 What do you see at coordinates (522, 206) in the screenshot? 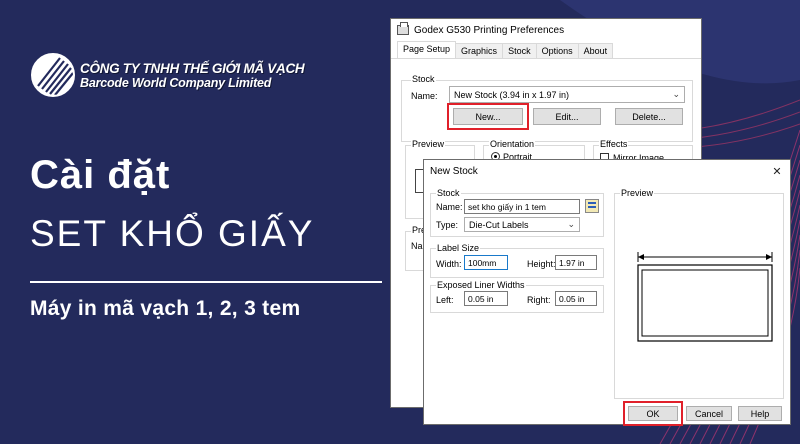
I see `ns-name-input: set kho giấy in 1 tem` at bounding box center [522, 206].